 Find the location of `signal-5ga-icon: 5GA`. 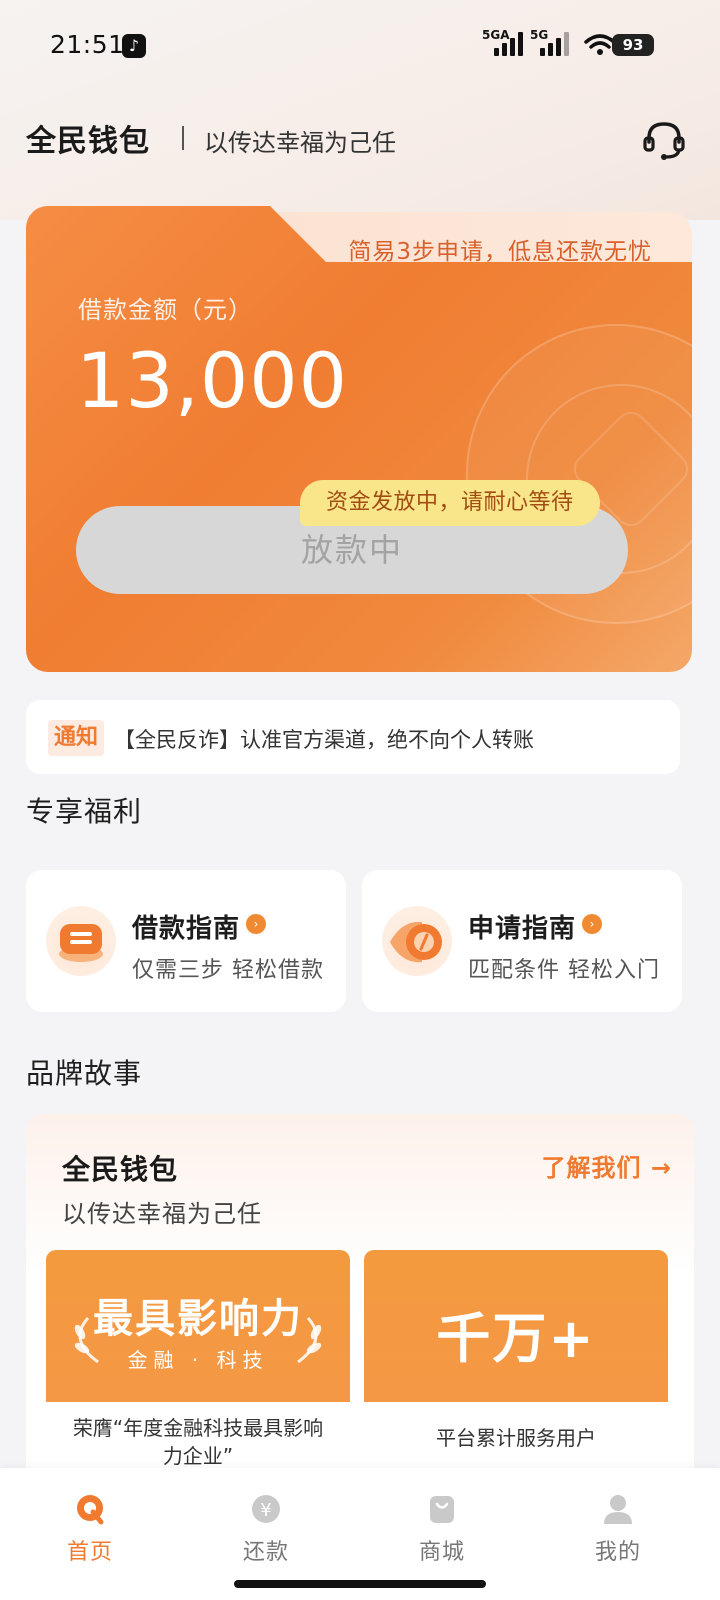

signal-5ga-icon: 5GA is located at coordinates (502, 42).